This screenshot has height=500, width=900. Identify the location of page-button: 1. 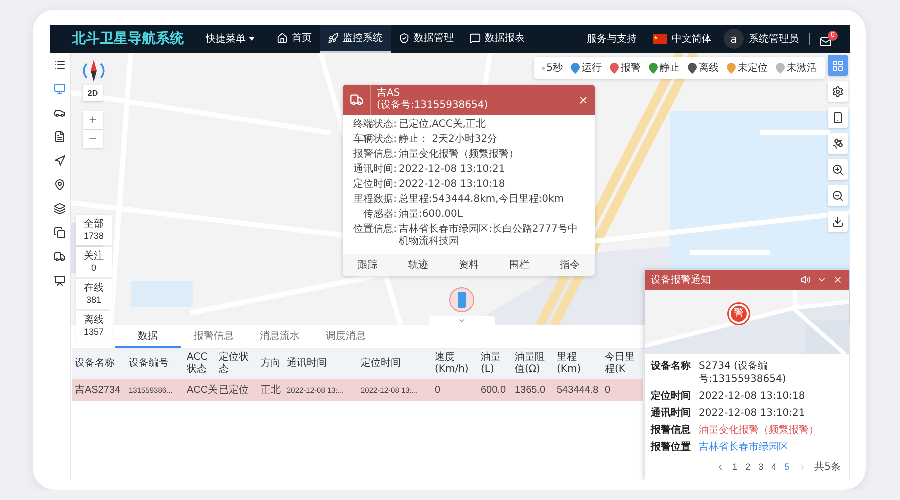
(735, 467).